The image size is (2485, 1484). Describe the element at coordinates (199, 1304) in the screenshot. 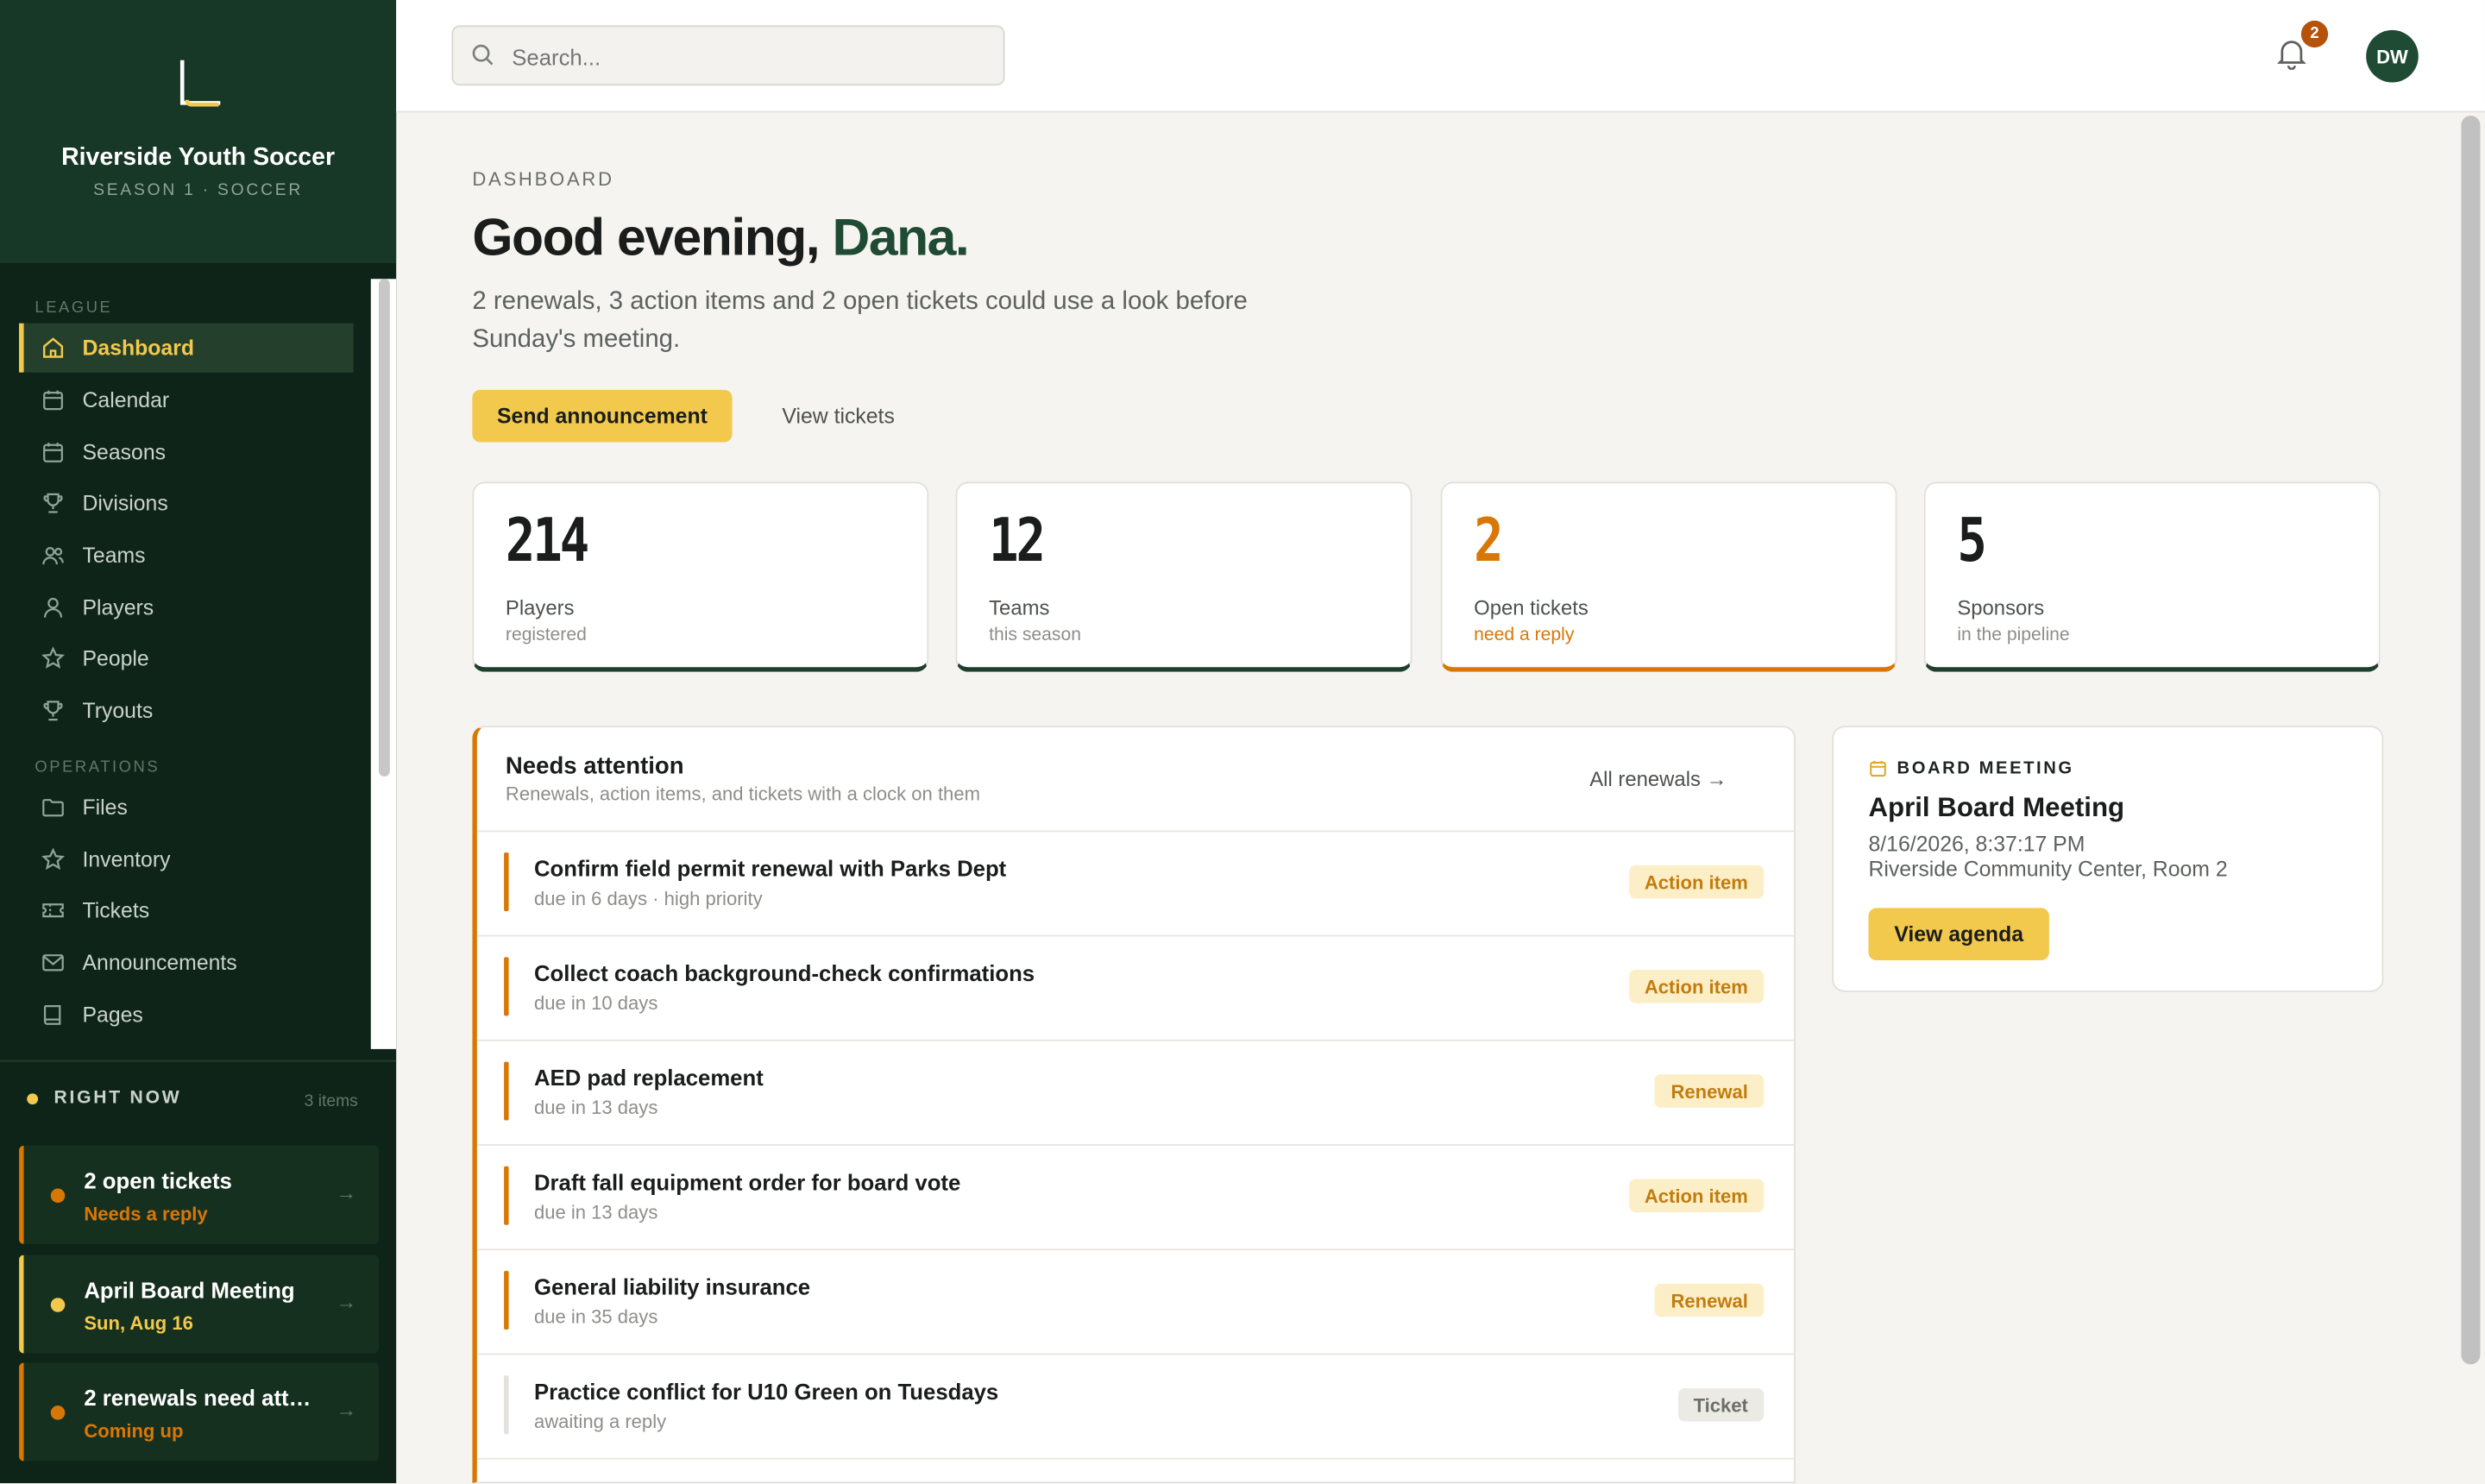

I see `right-now-card-meeting: April Board Meeting Sun, Aug 16 →` at that location.